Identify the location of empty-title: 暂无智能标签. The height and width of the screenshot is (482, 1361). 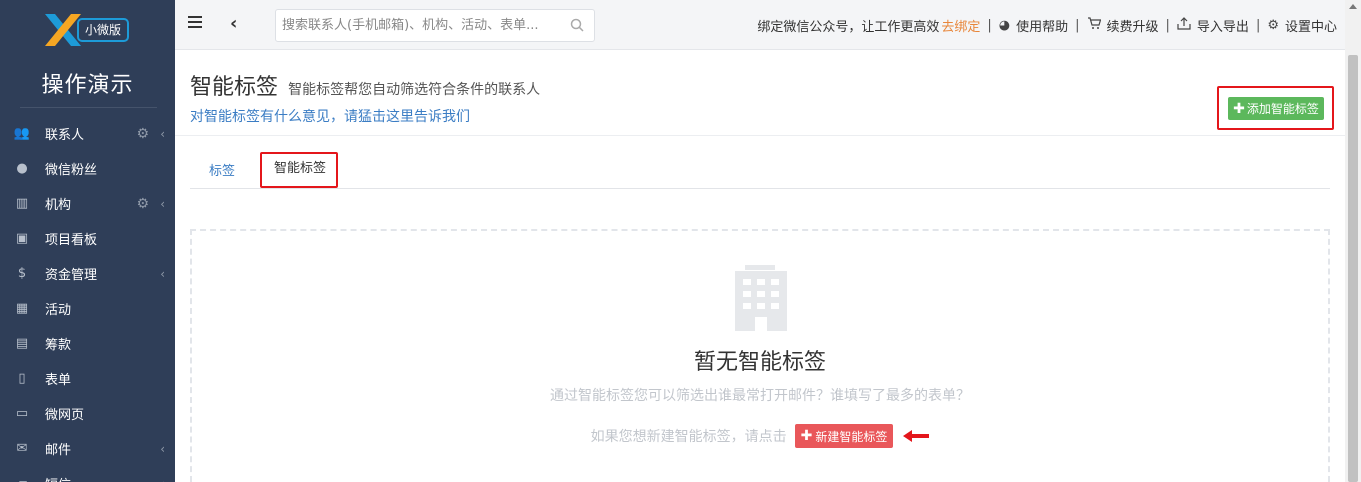
(759, 362).